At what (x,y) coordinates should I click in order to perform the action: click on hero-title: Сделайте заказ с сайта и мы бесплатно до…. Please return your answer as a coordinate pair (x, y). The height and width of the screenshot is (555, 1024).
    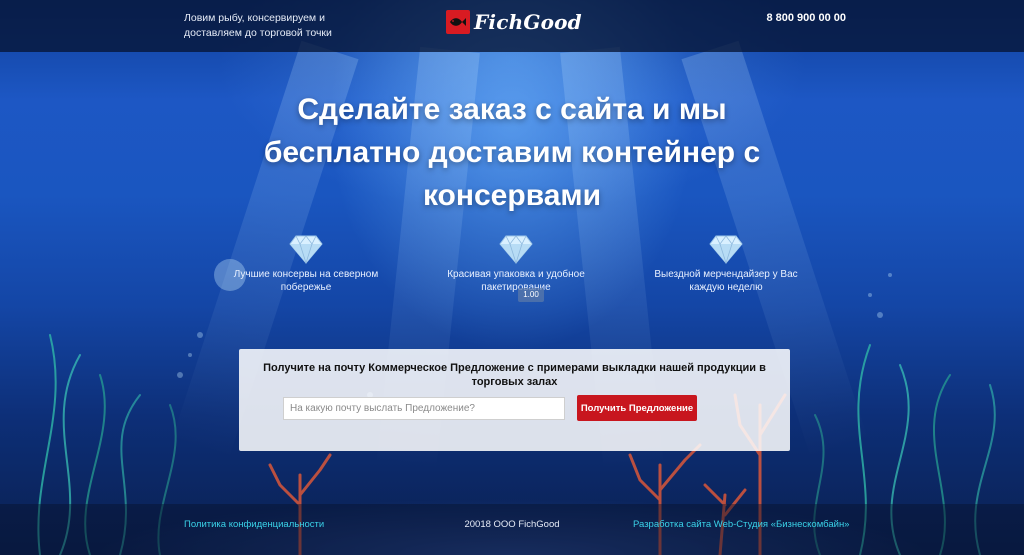
    Looking at the image, I should click on (512, 152).